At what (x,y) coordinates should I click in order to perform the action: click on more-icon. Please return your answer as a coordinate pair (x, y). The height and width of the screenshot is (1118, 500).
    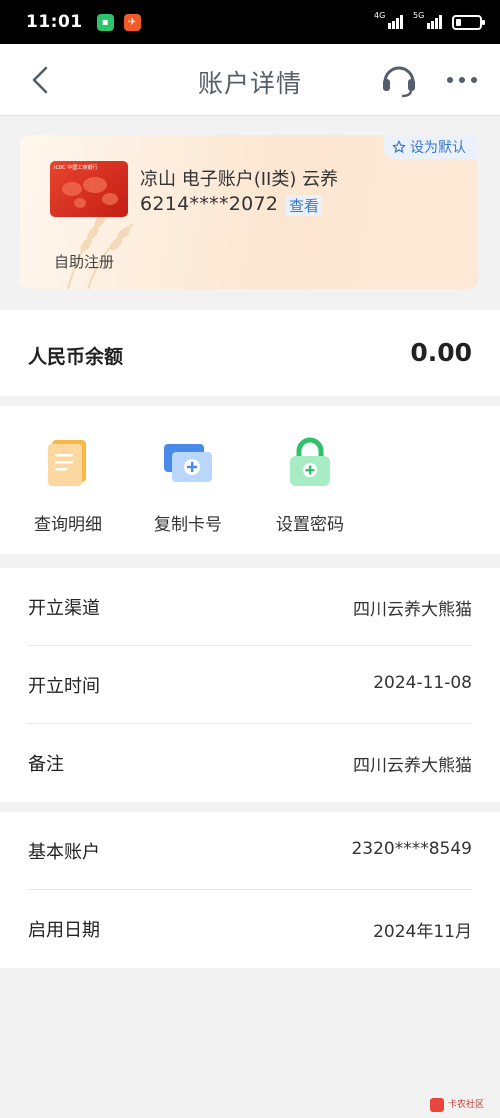
    Looking at the image, I should click on (462, 80).